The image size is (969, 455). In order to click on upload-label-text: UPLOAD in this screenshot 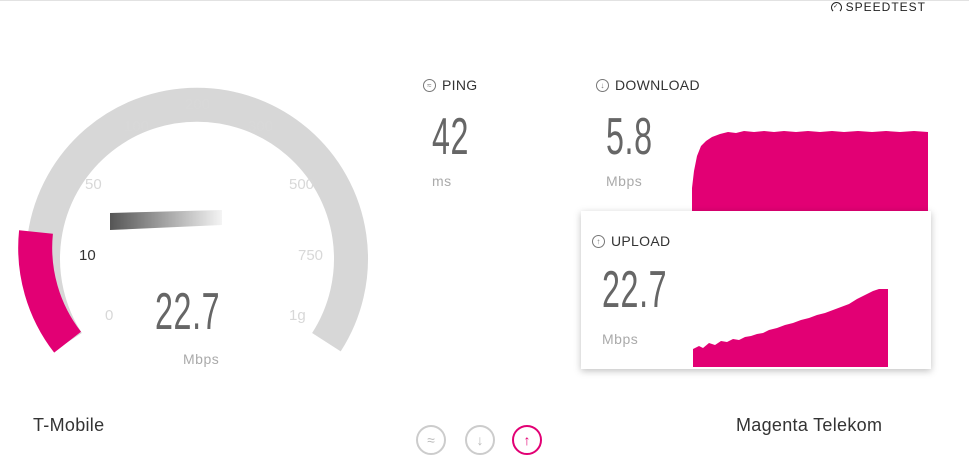, I will do `click(641, 241)`.